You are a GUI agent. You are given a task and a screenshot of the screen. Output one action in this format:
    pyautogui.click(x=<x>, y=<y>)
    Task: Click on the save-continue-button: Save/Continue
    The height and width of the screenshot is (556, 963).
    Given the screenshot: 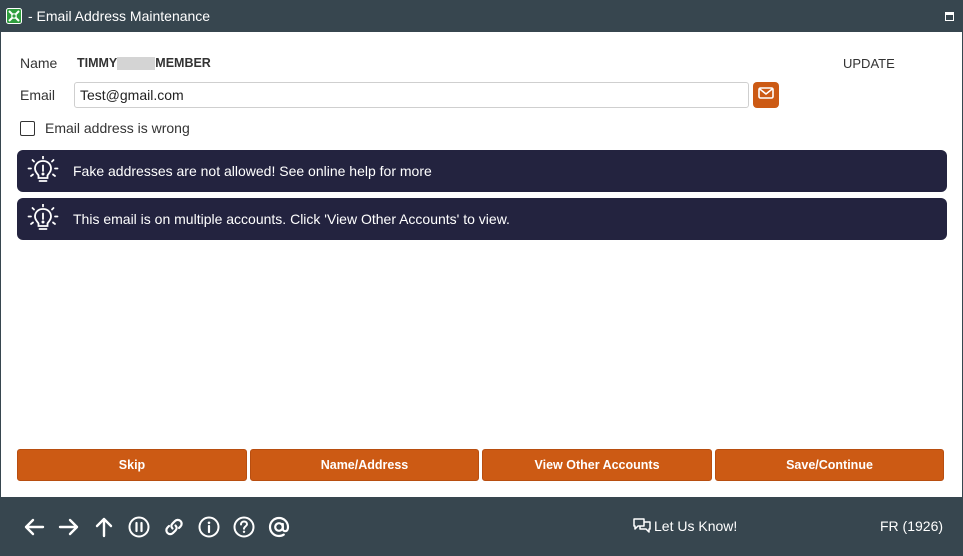 What is the action you would take?
    pyautogui.click(x=829, y=465)
    